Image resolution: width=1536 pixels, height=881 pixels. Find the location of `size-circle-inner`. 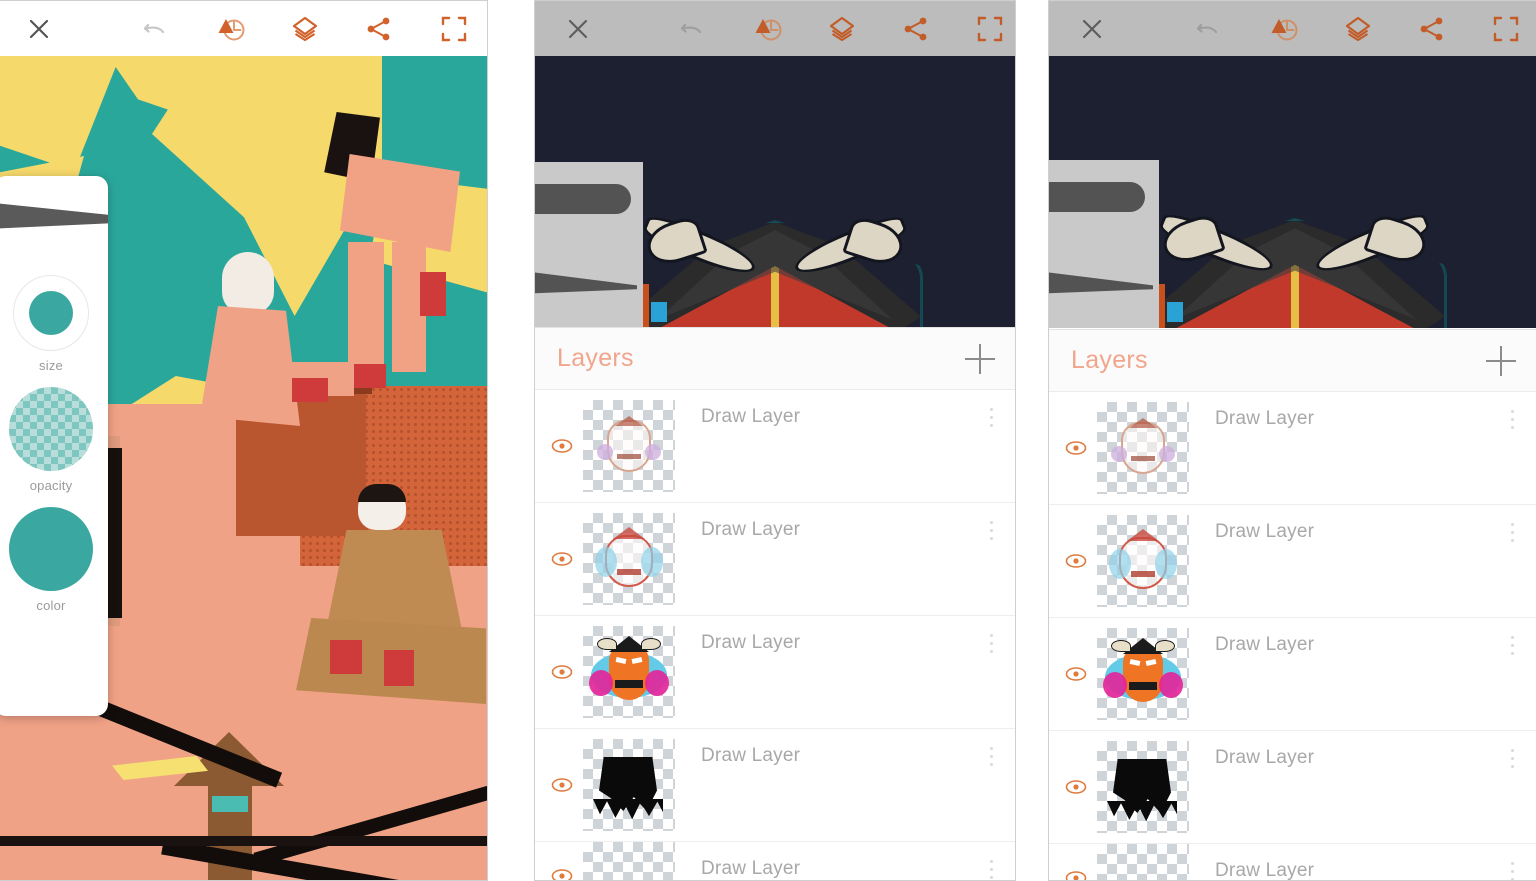

size-circle-inner is located at coordinates (51, 313).